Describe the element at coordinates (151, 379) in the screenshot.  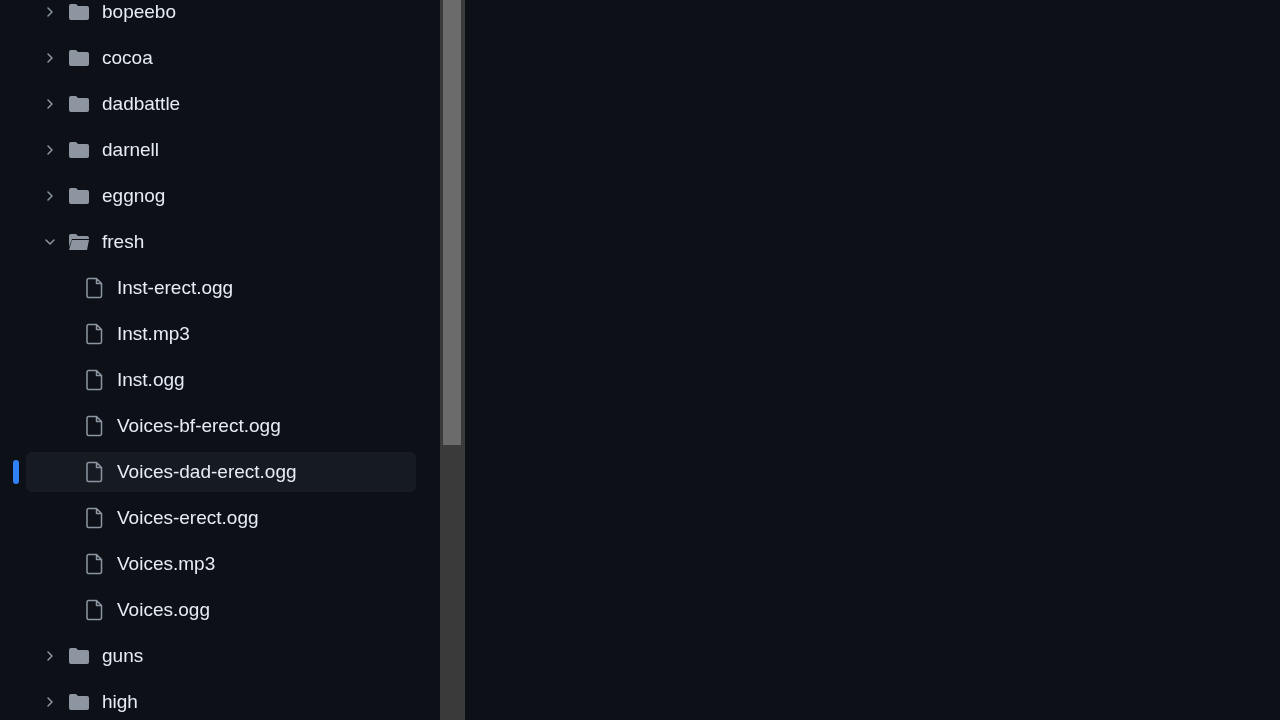
I see `file-name: Inst.ogg` at that location.